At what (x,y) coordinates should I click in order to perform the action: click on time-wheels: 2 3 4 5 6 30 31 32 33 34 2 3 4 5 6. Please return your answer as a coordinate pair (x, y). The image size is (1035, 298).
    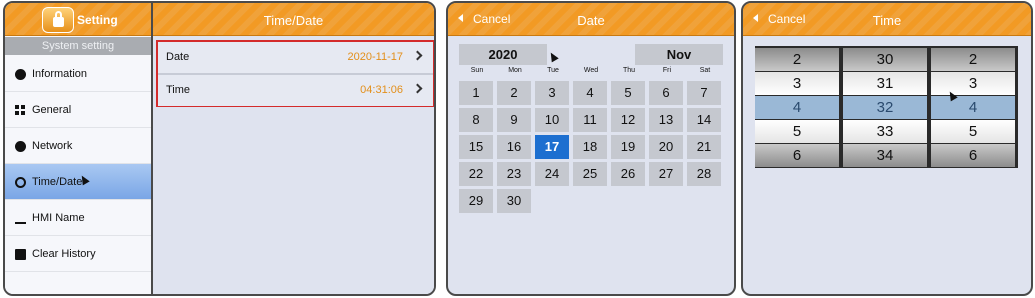
    Looking at the image, I should click on (886, 107).